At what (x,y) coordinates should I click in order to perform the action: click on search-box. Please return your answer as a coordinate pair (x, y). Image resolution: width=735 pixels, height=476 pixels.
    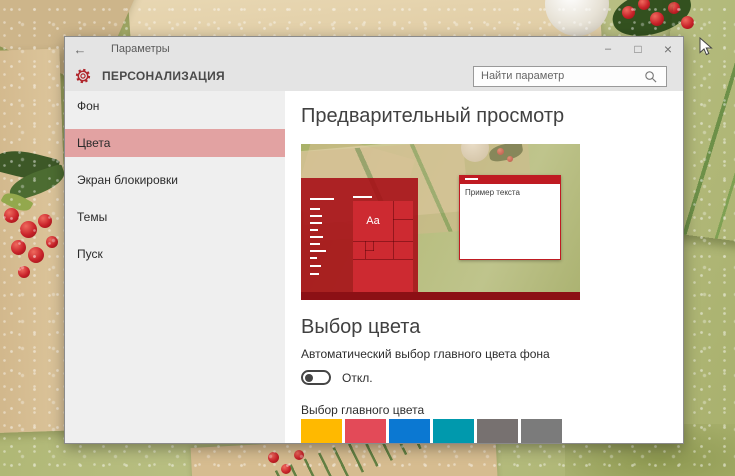
    Looking at the image, I should click on (570, 76).